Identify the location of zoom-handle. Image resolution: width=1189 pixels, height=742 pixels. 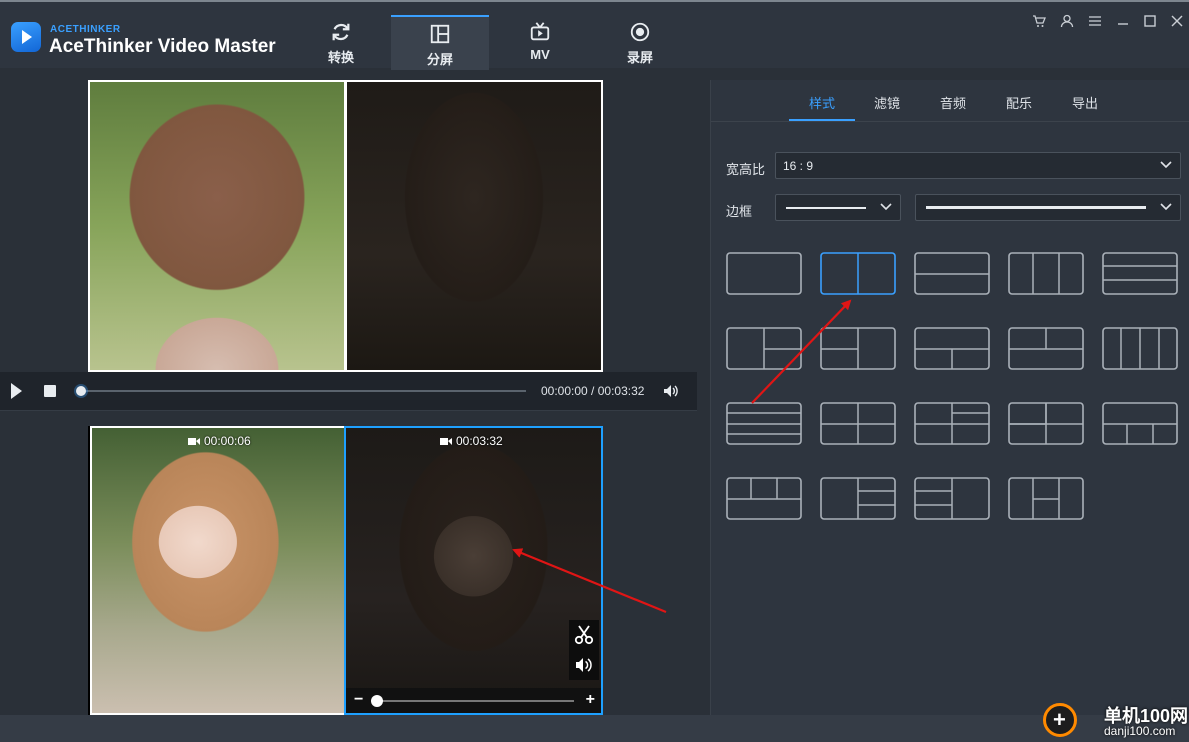
(377, 701).